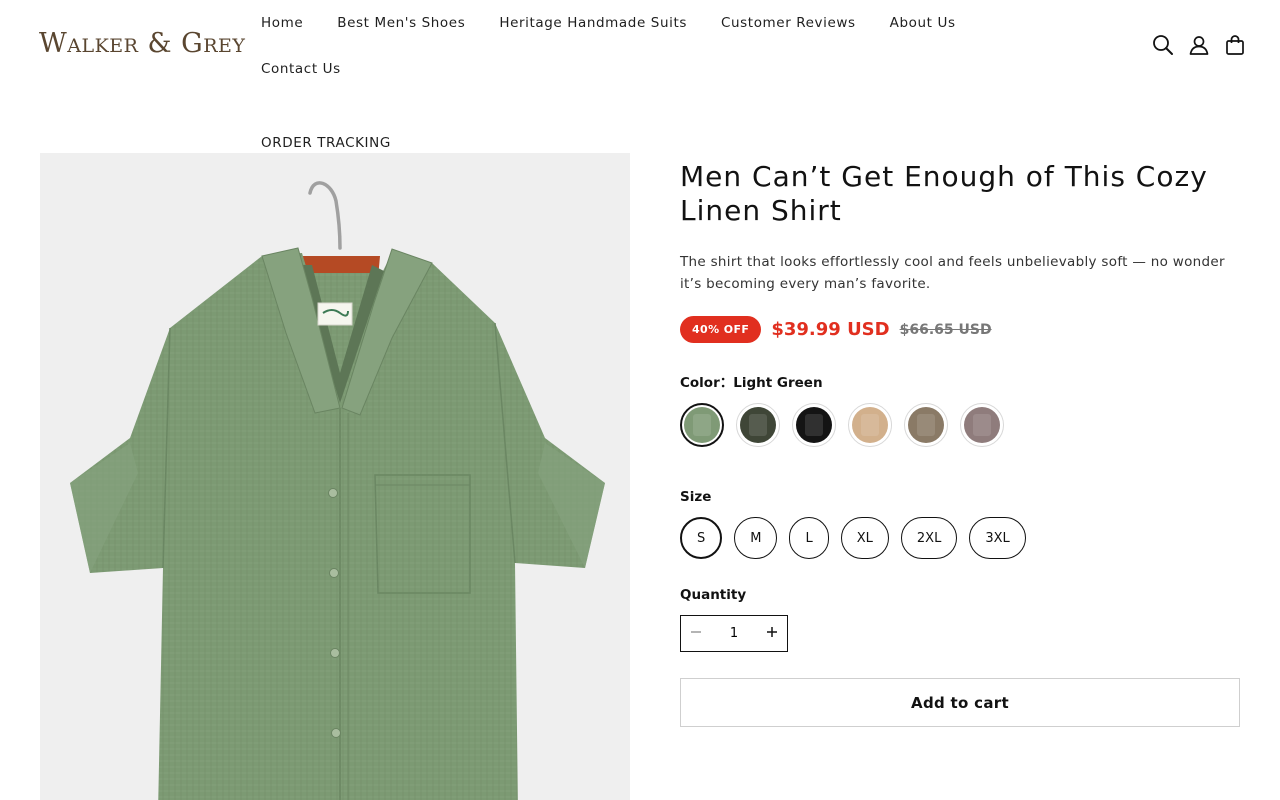 The image size is (1280, 800). I want to click on color-swatches, so click(960, 425).